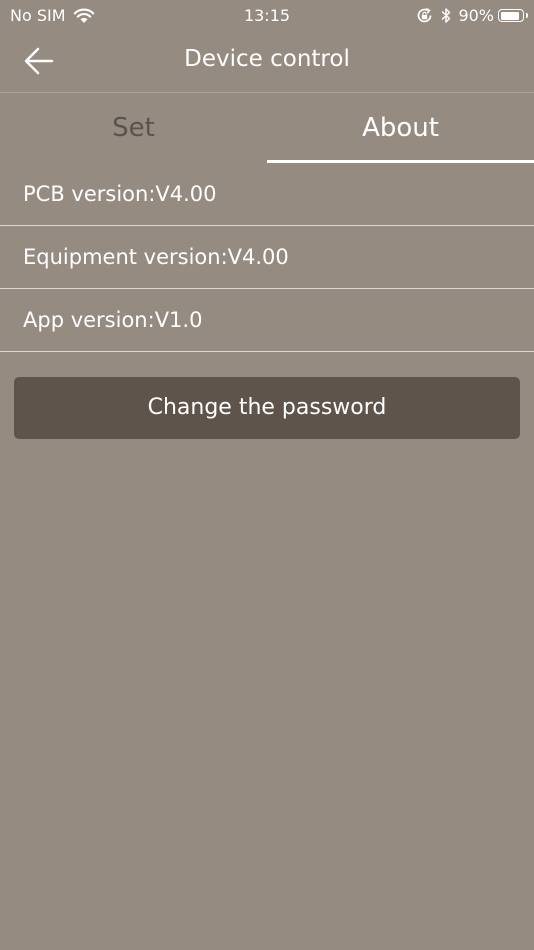  I want to click on page-title: Device control, so click(267, 59).